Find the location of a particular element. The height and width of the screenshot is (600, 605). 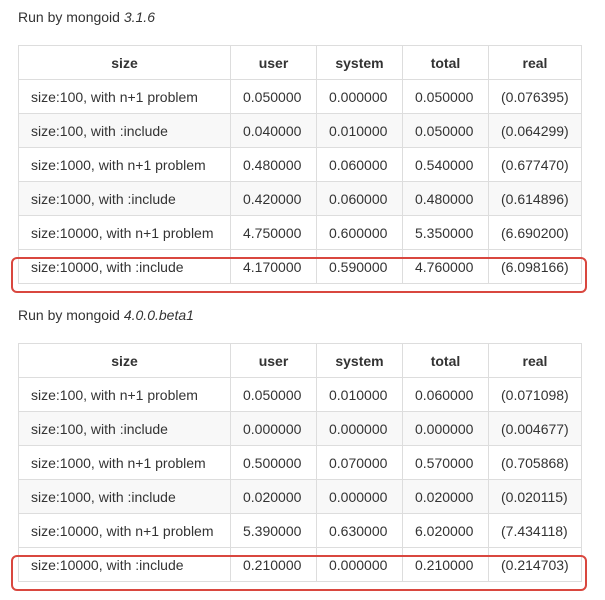

caption-mongoid-3-1-6: Run by mongoid 3.1.6 is located at coordinates (86, 17).